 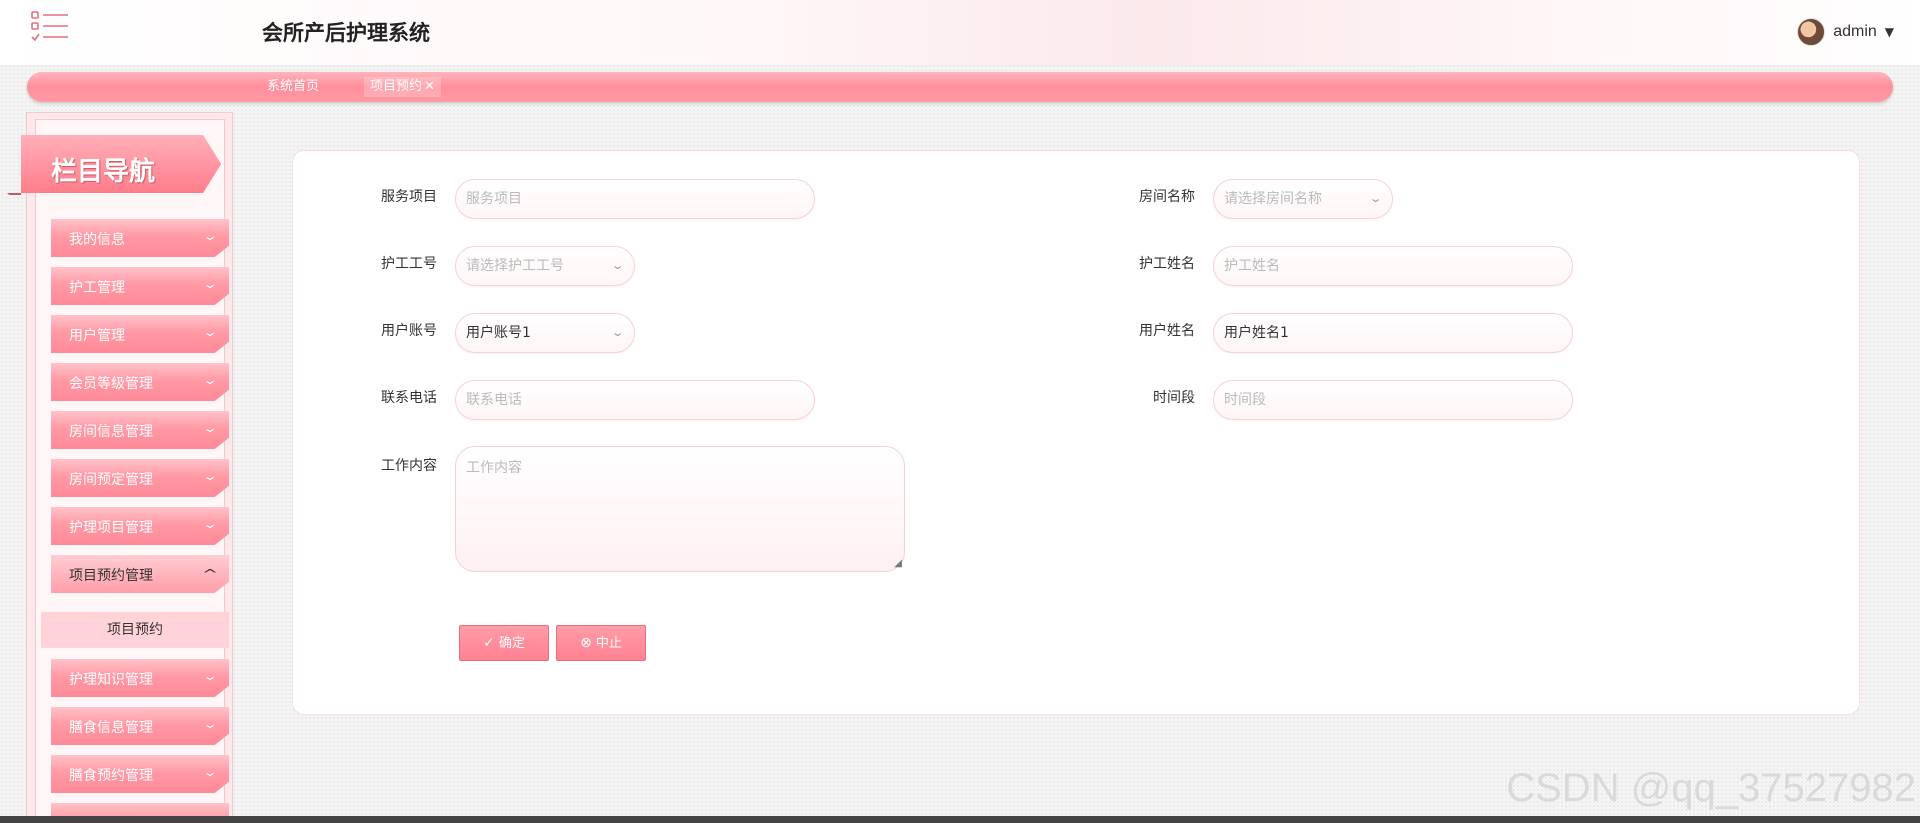 What do you see at coordinates (111, 680) in the screenshot?
I see `sidebar-item-label: 护理知识管理` at bounding box center [111, 680].